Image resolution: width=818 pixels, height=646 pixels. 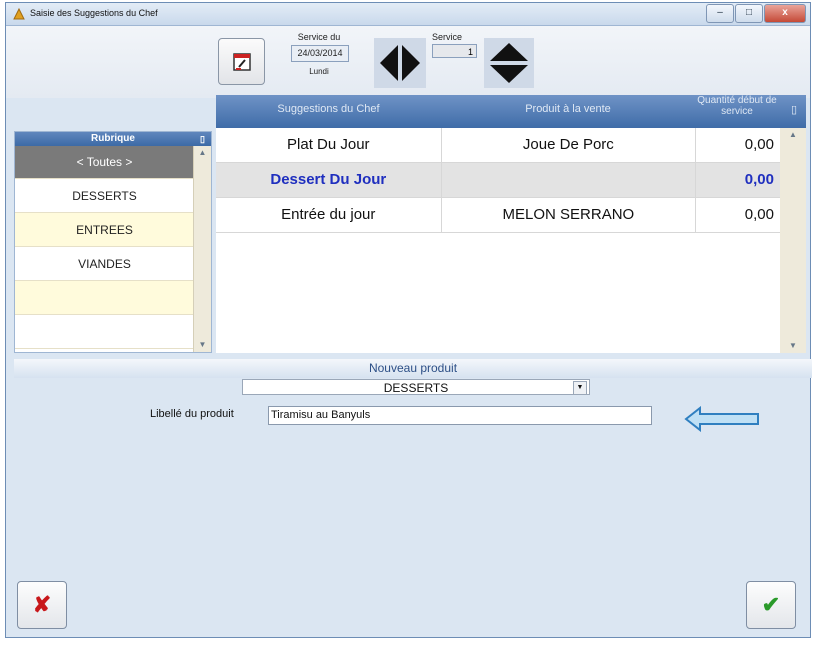 What do you see at coordinates (580, 388) in the screenshot?
I see `chevron-down-icon: ▼` at bounding box center [580, 388].